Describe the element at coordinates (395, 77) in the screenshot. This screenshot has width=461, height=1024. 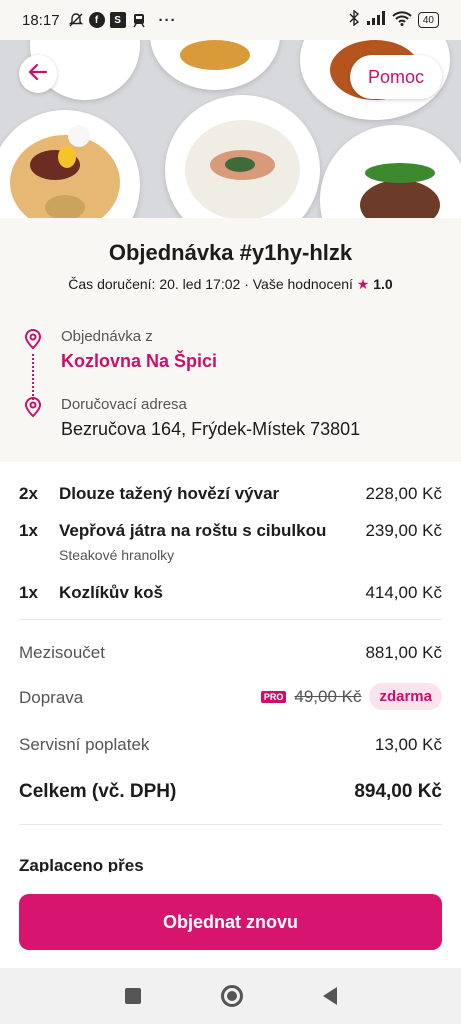
I see `help-button: Pomoc` at that location.